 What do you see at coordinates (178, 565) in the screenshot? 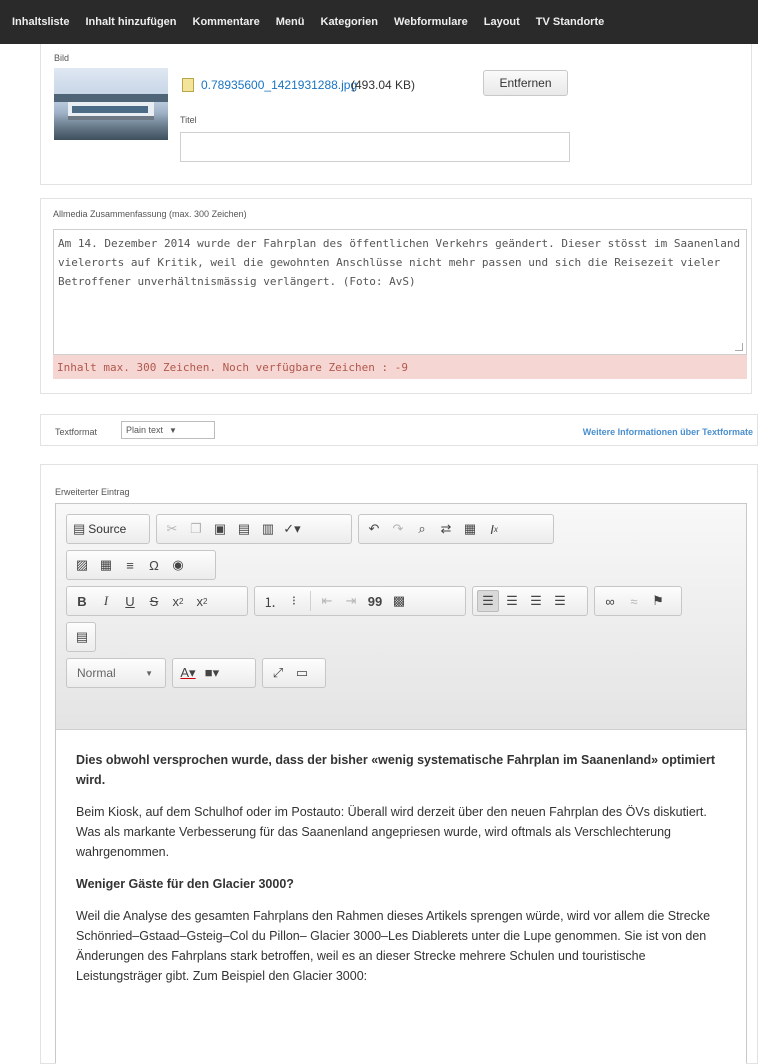
I see `iframe-icon: ◉` at bounding box center [178, 565].